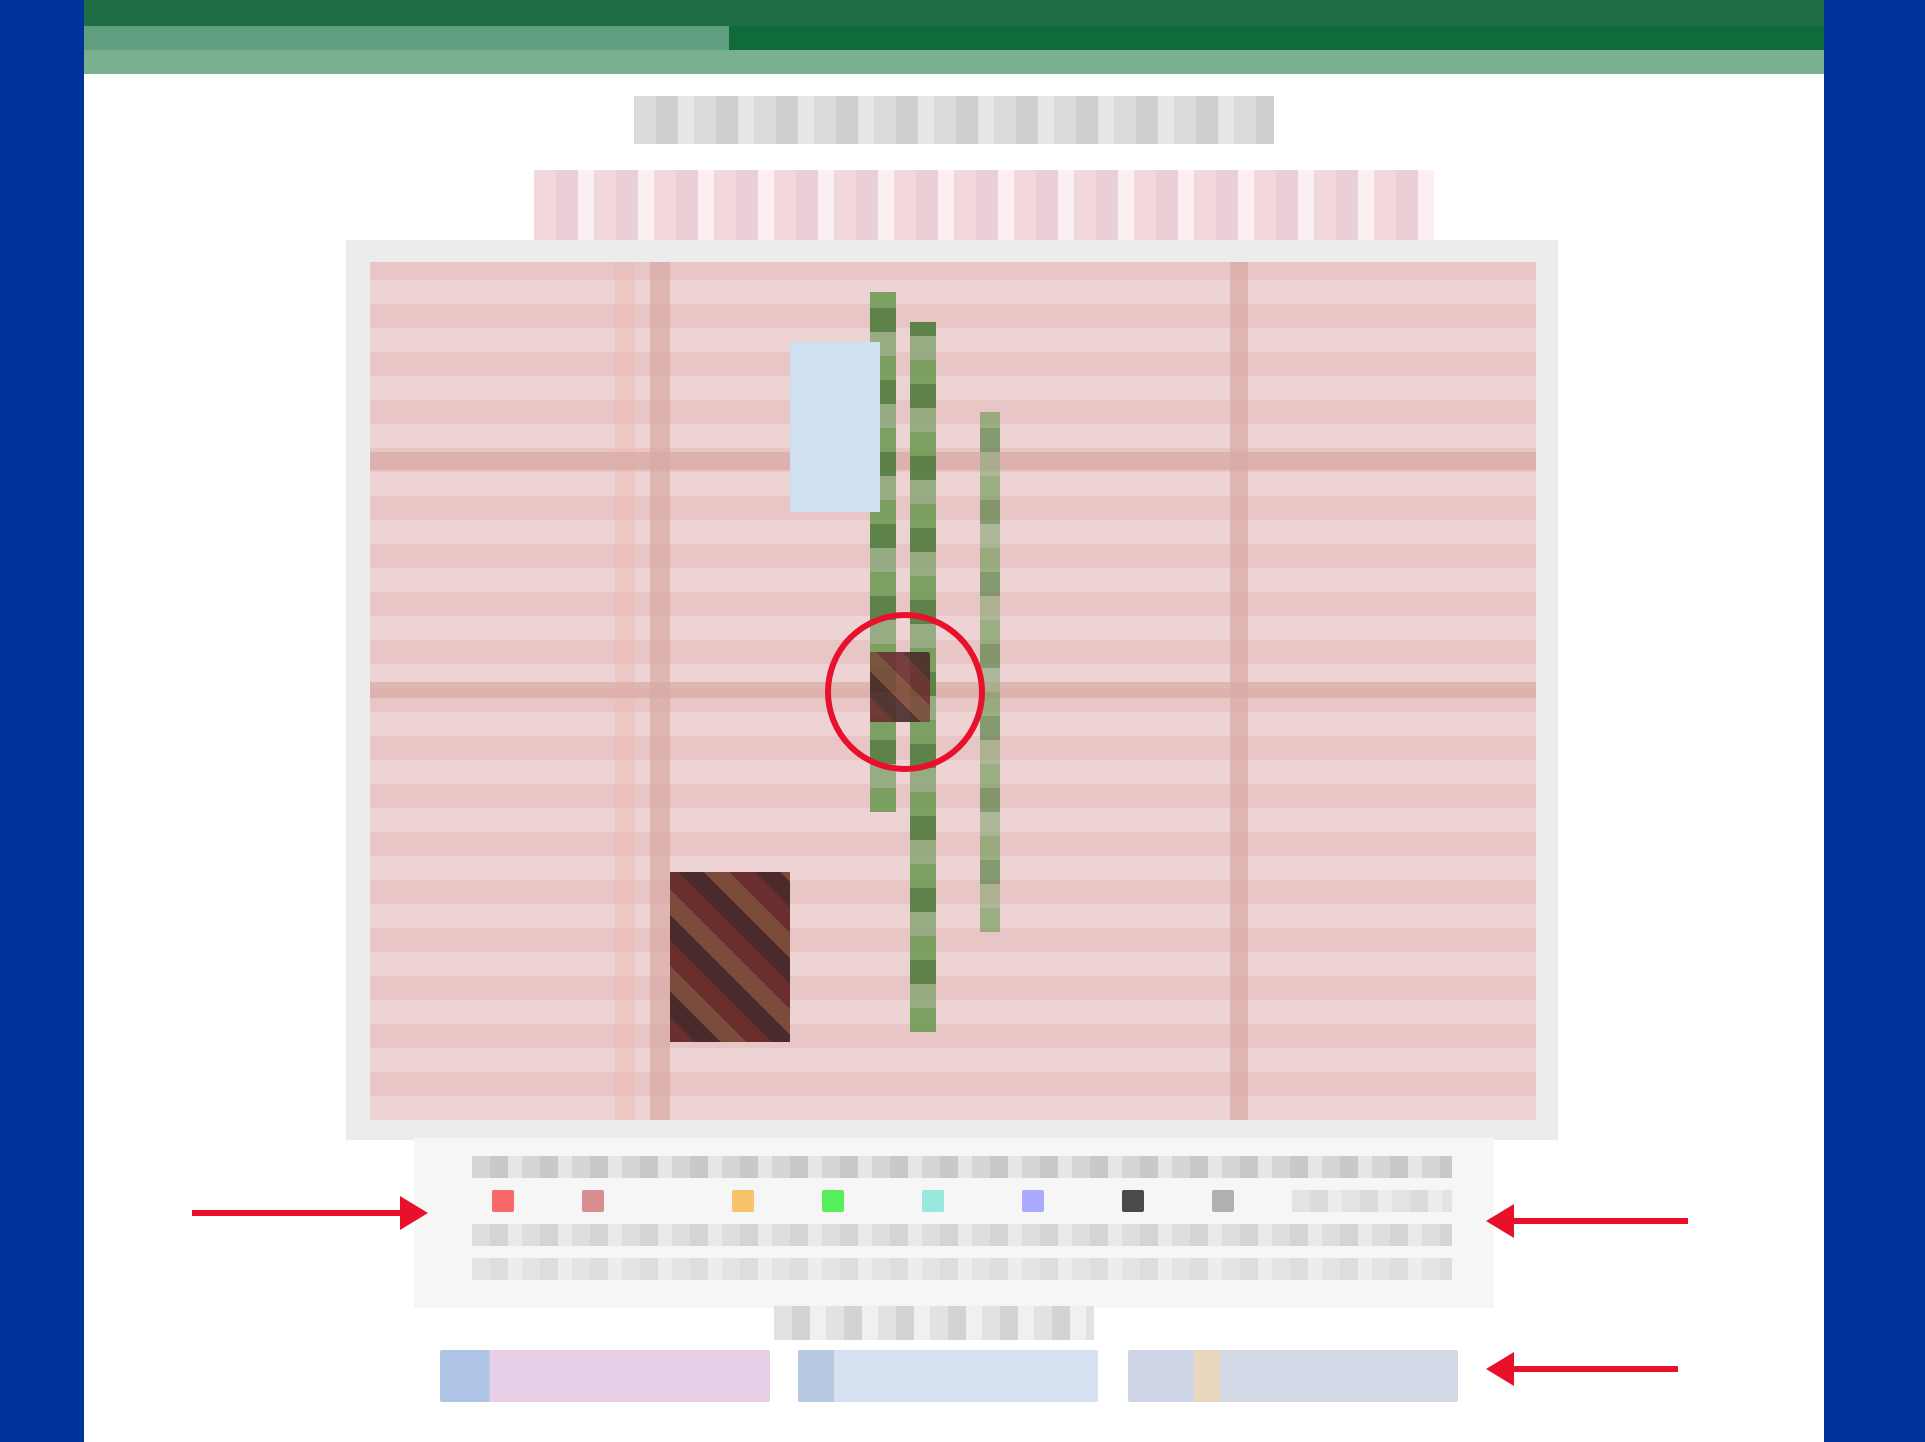 This screenshot has width=1925, height=1442. Describe the element at coordinates (905, 692) in the screenshot. I see `circle-marker` at that location.